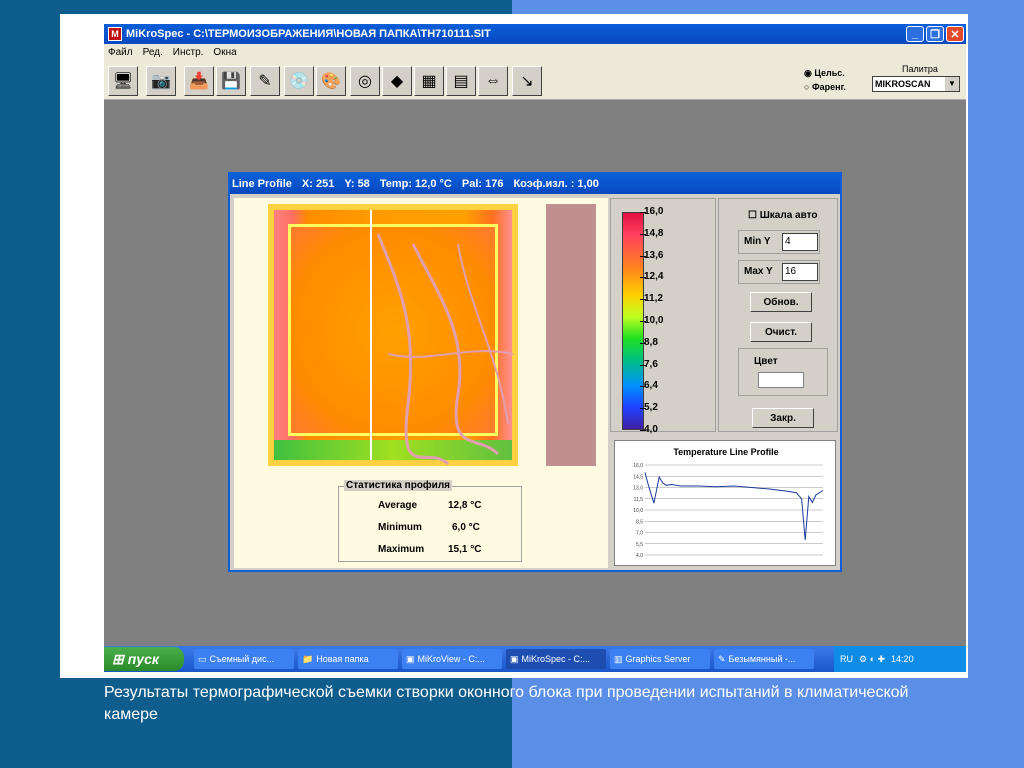 This screenshot has height=768, width=1024. Describe the element at coordinates (202, 658) in the screenshot. I see `drive-icon: ▭` at that location.